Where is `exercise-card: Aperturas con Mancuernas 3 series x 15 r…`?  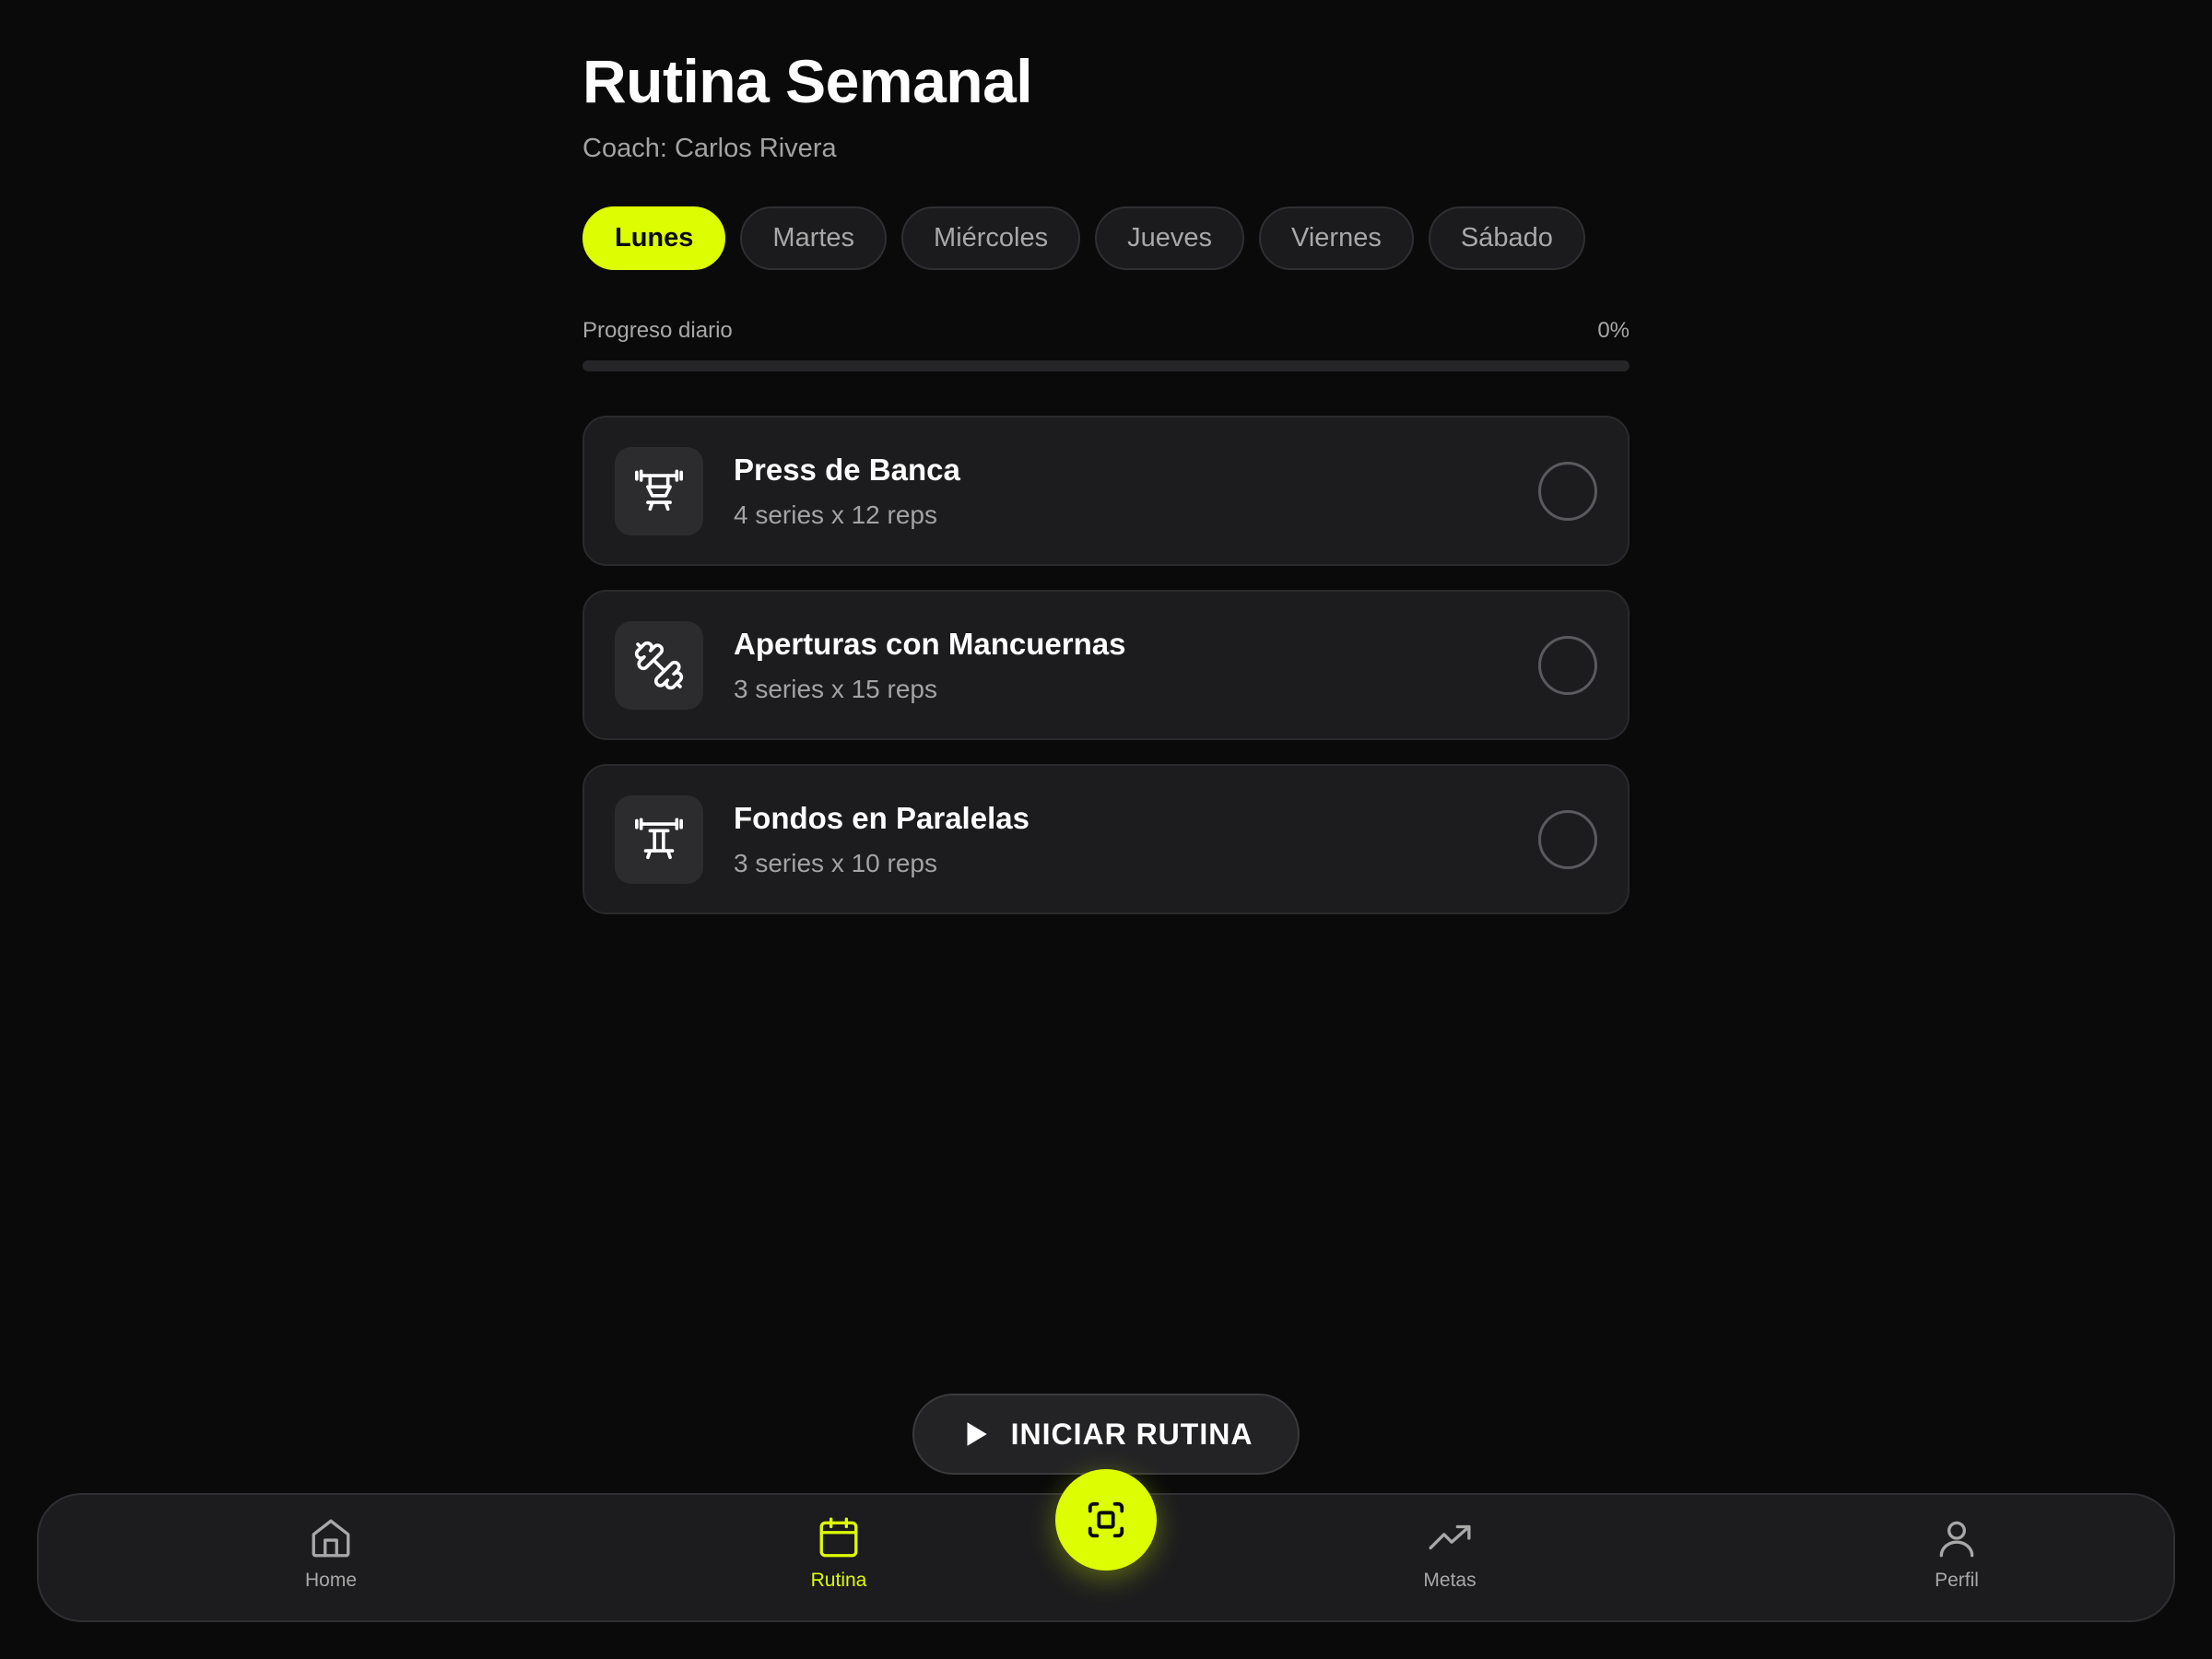 exercise-card: Aperturas con Mancuernas 3 series x 15 r… is located at coordinates (1106, 665).